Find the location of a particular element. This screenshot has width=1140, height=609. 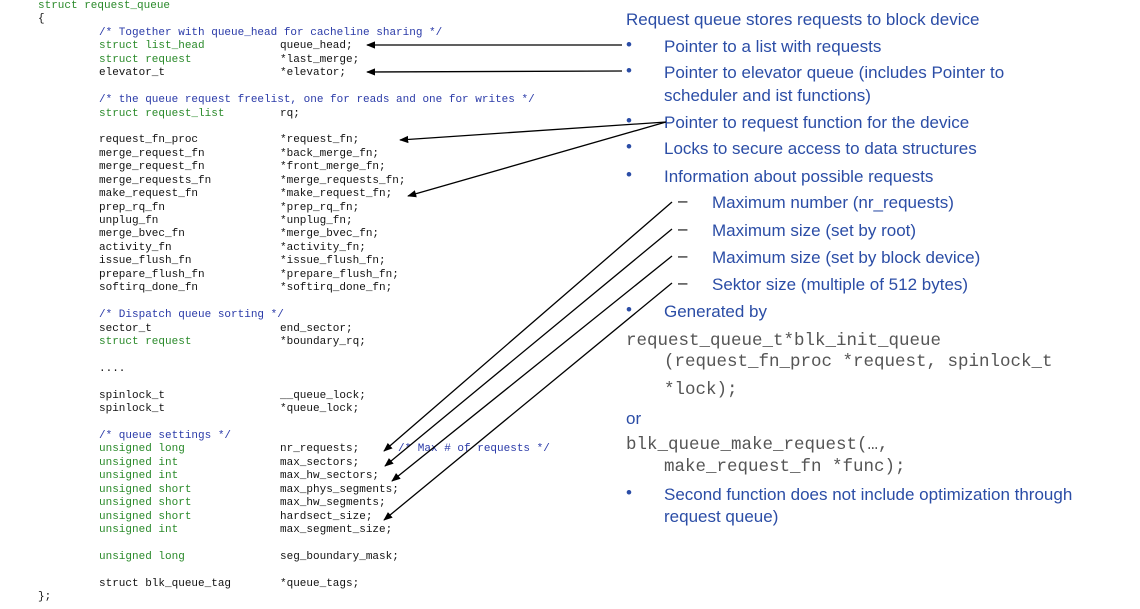

code-line: unsigned long seg_boundary_mask; is located at coordinates (328, 557).